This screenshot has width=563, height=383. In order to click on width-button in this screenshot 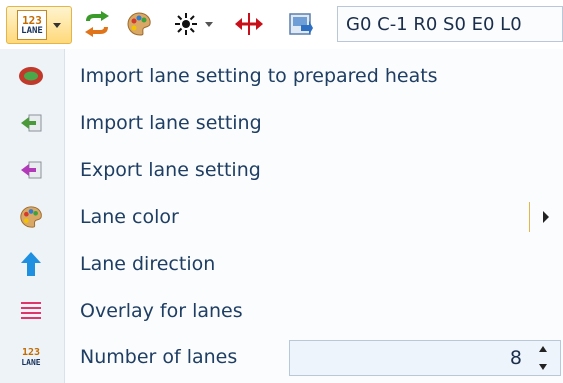, I will do `click(249, 24)`.